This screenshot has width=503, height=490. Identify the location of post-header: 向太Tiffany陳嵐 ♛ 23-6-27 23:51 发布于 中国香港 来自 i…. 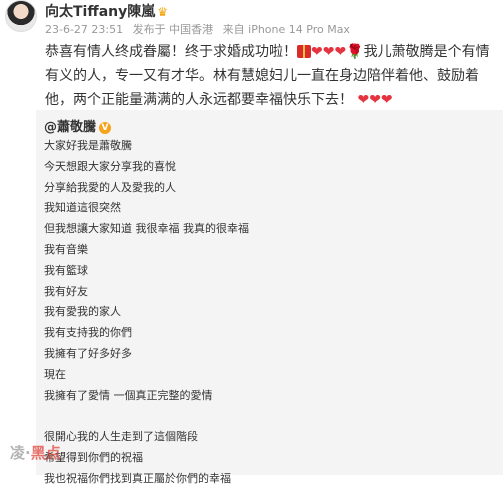
(251, 20).